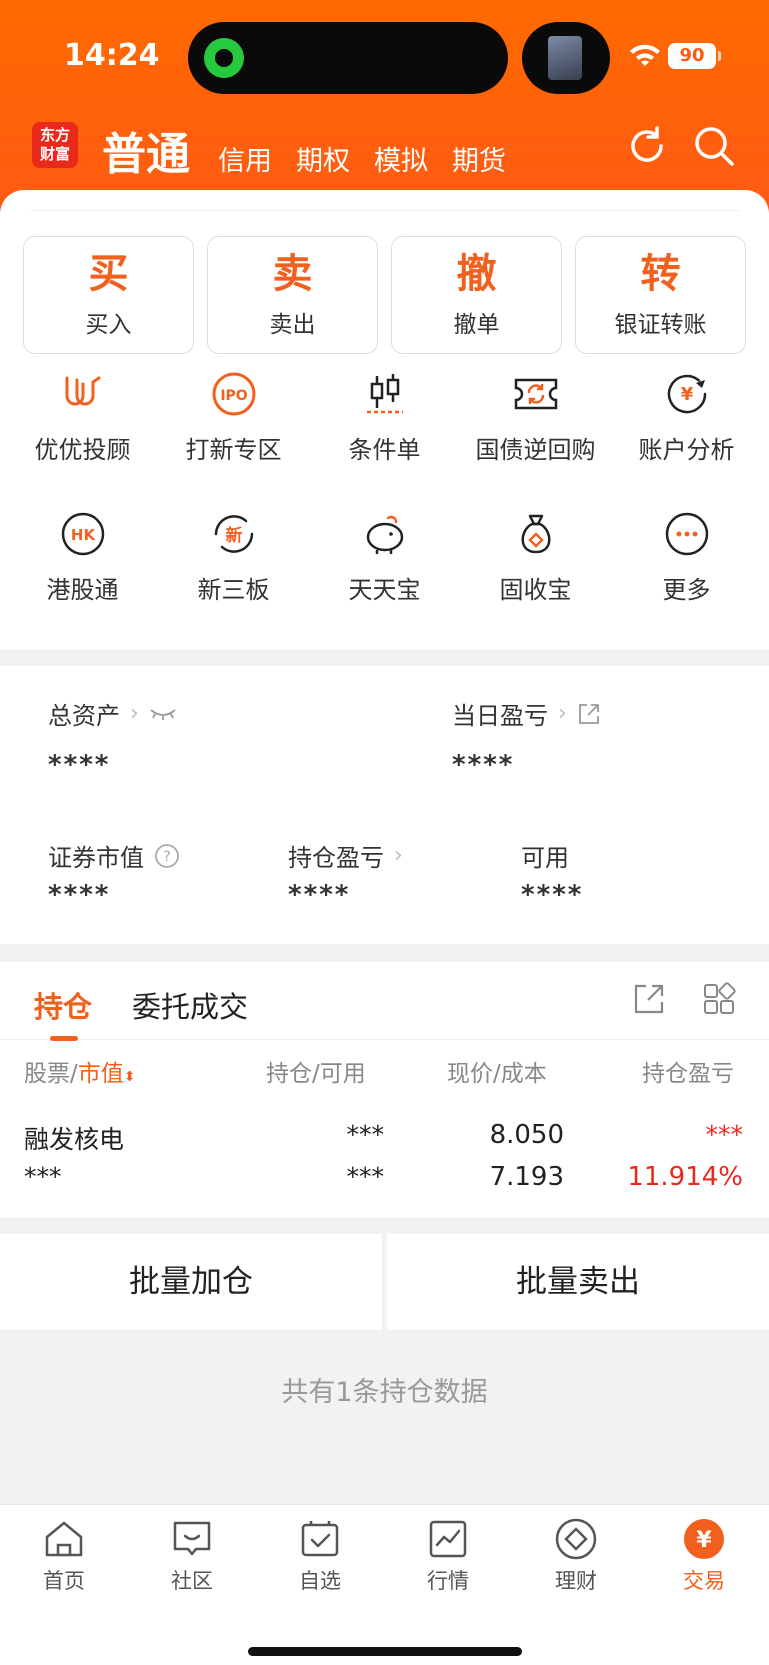 This screenshot has width=769, height=1665. Describe the element at coordinates (535, 590) in the screenshot. I see `service-label: 固收宝` at that location.